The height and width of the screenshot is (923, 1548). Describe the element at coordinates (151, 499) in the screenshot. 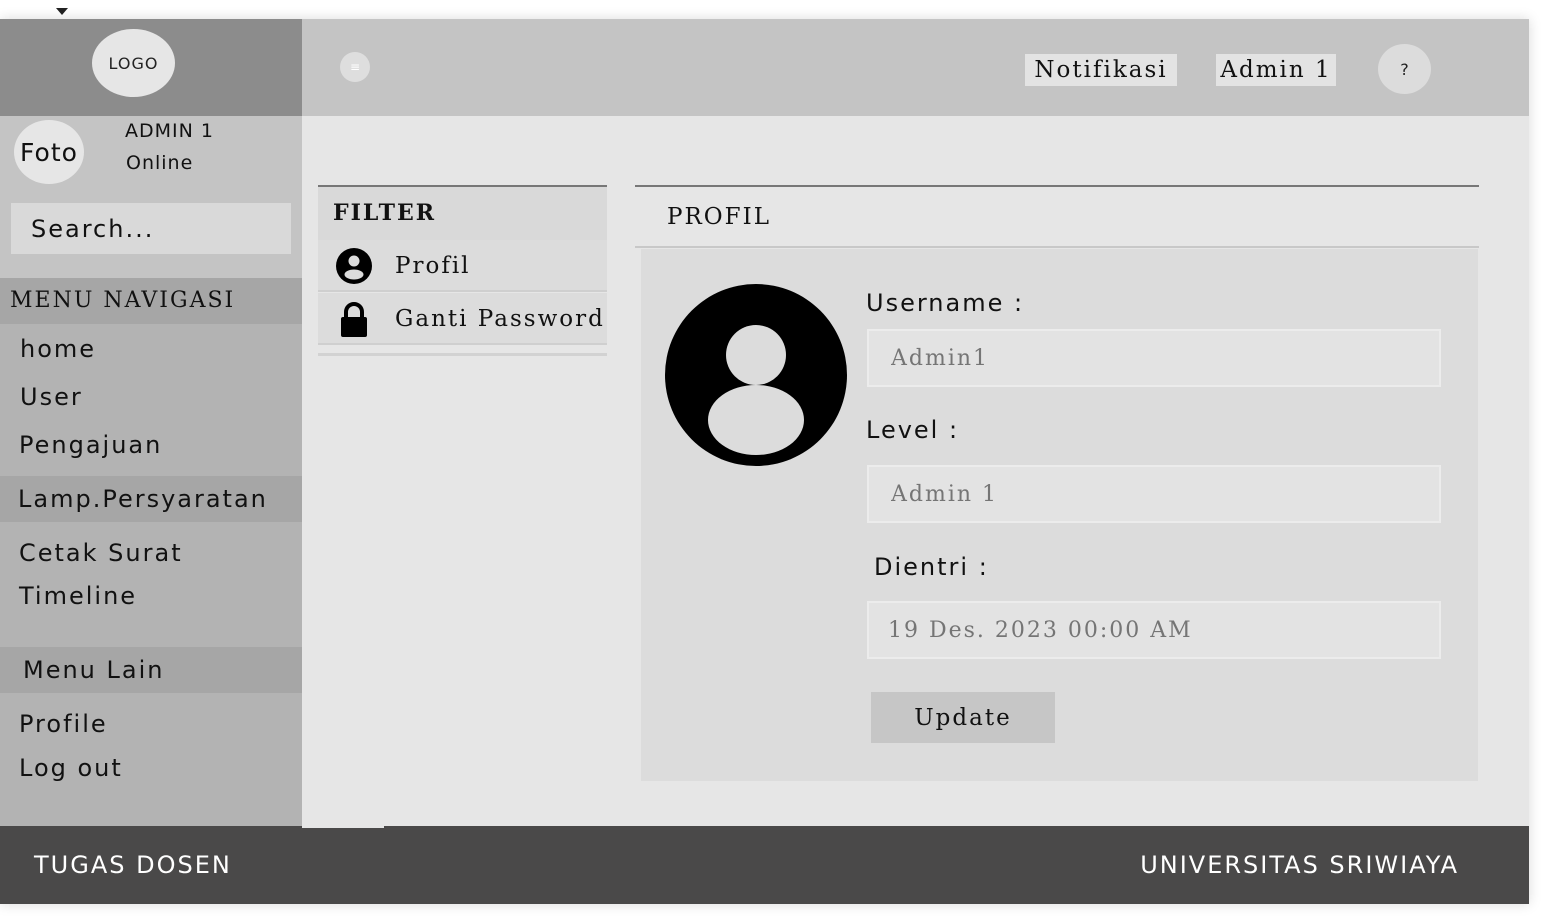

I see `sidebar-item-lamp-persyaratan: Lamp.Persyaratan` at that location.